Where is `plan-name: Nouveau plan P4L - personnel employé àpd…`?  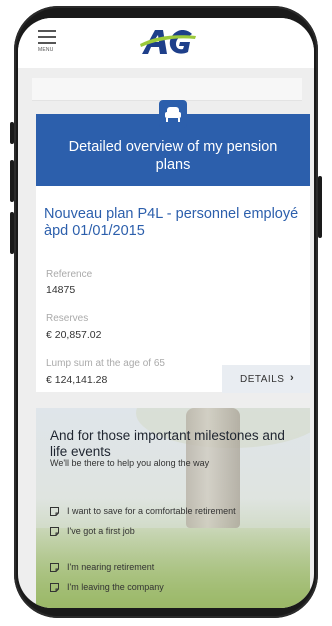 plan-name: Nouveau plan P4L - personnel employé àpd… is located at coordinates (171, 222).